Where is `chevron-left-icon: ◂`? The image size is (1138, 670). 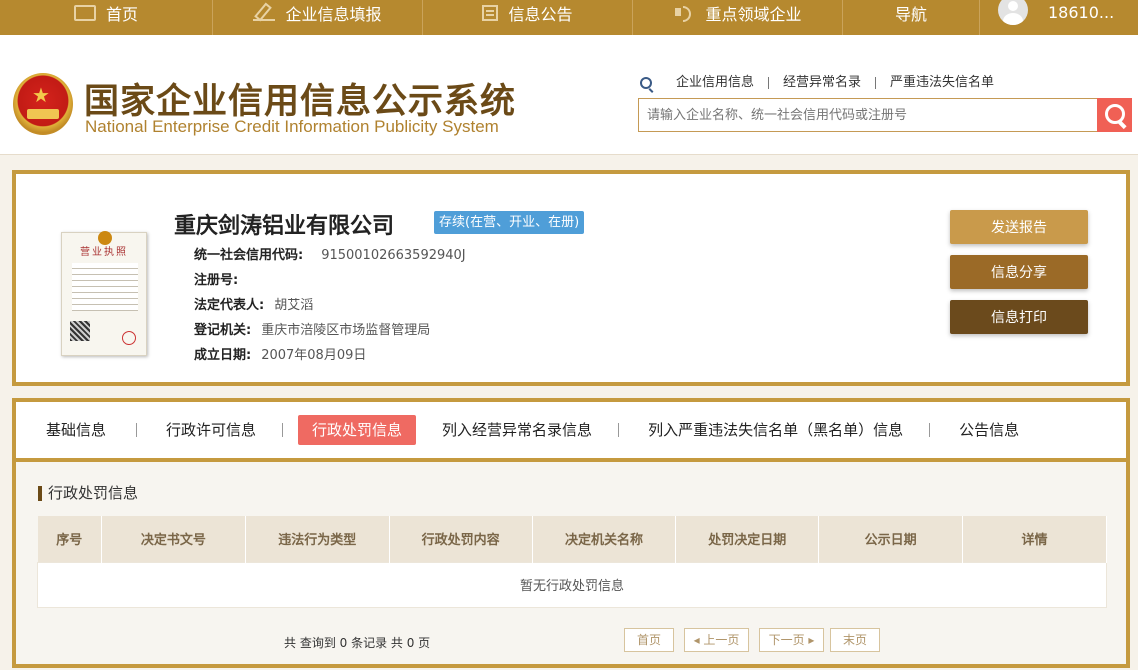
chevron-left-icon: ◂ is located at coordinates (696, 640).